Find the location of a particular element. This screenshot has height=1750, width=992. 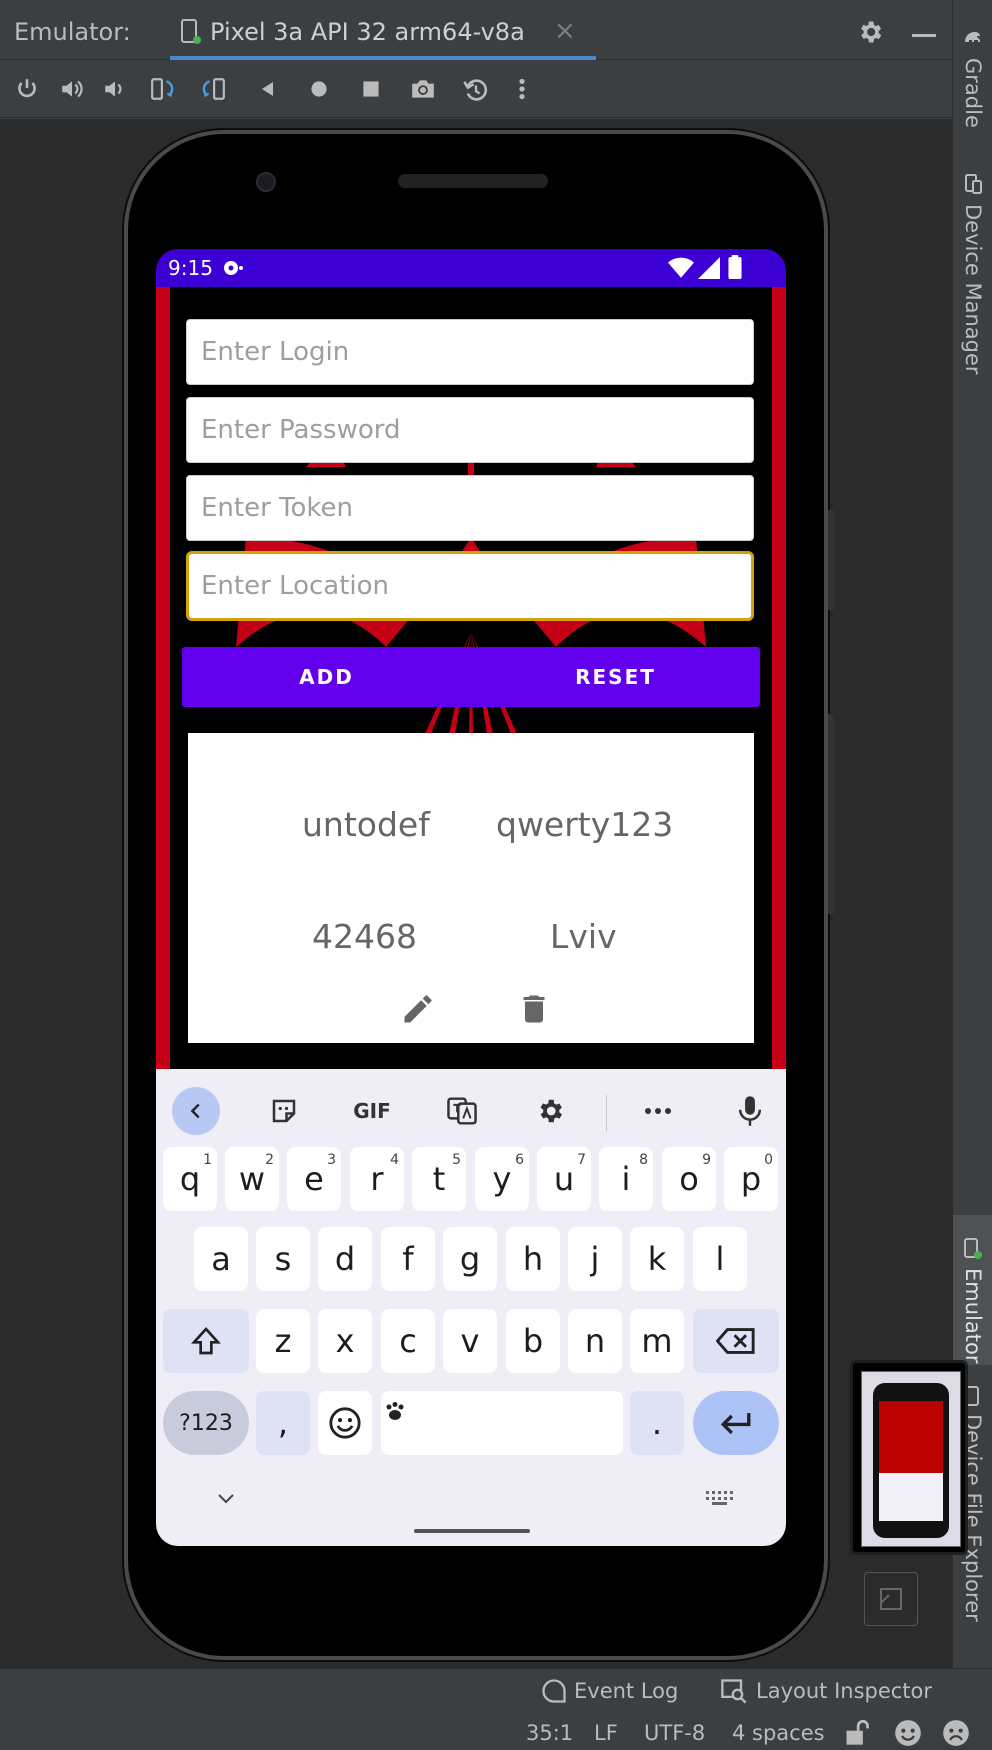

gesture-nav-handle is located at coordinates (472, 1531).